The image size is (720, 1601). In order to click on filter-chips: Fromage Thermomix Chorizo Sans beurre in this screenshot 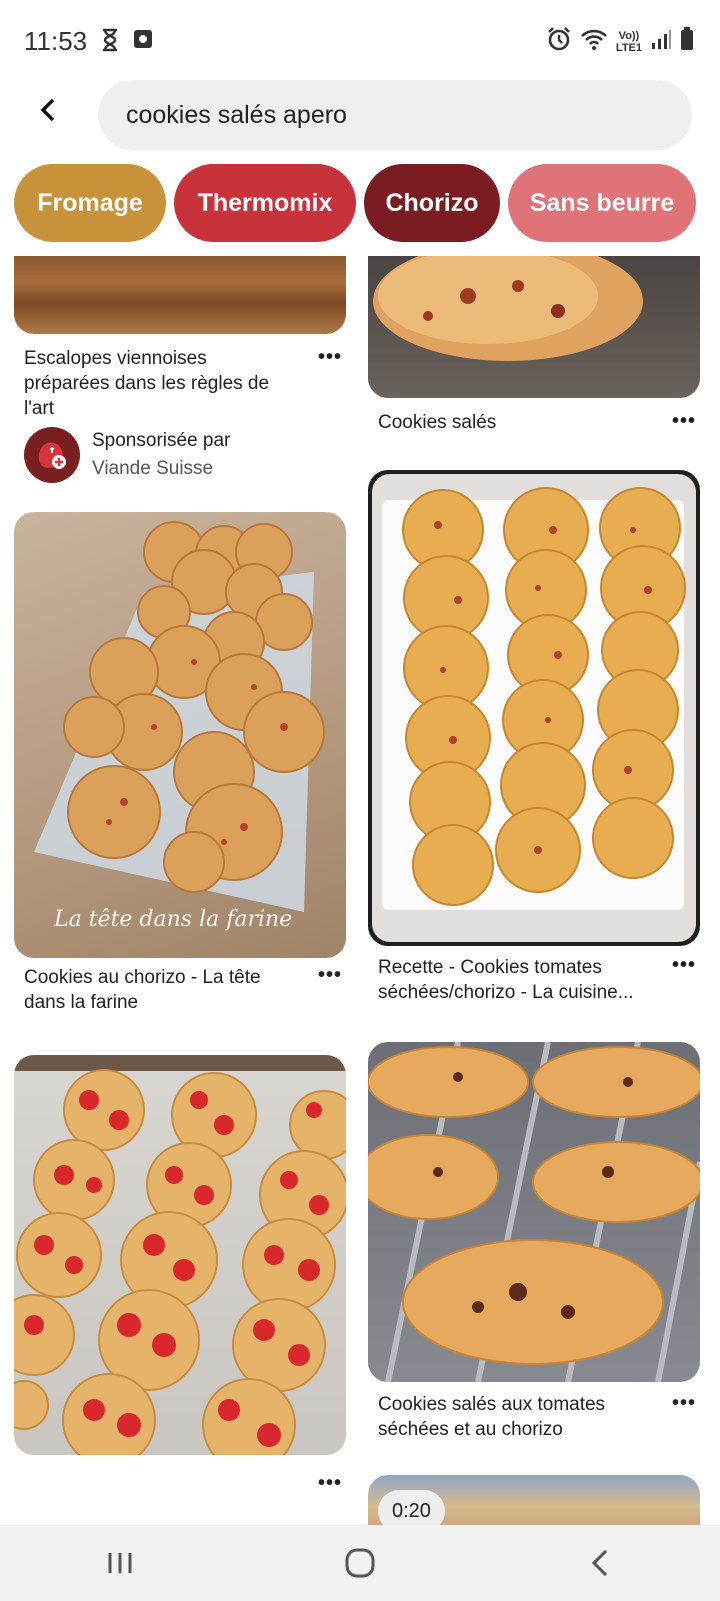, I will do `click(355, 203)`.